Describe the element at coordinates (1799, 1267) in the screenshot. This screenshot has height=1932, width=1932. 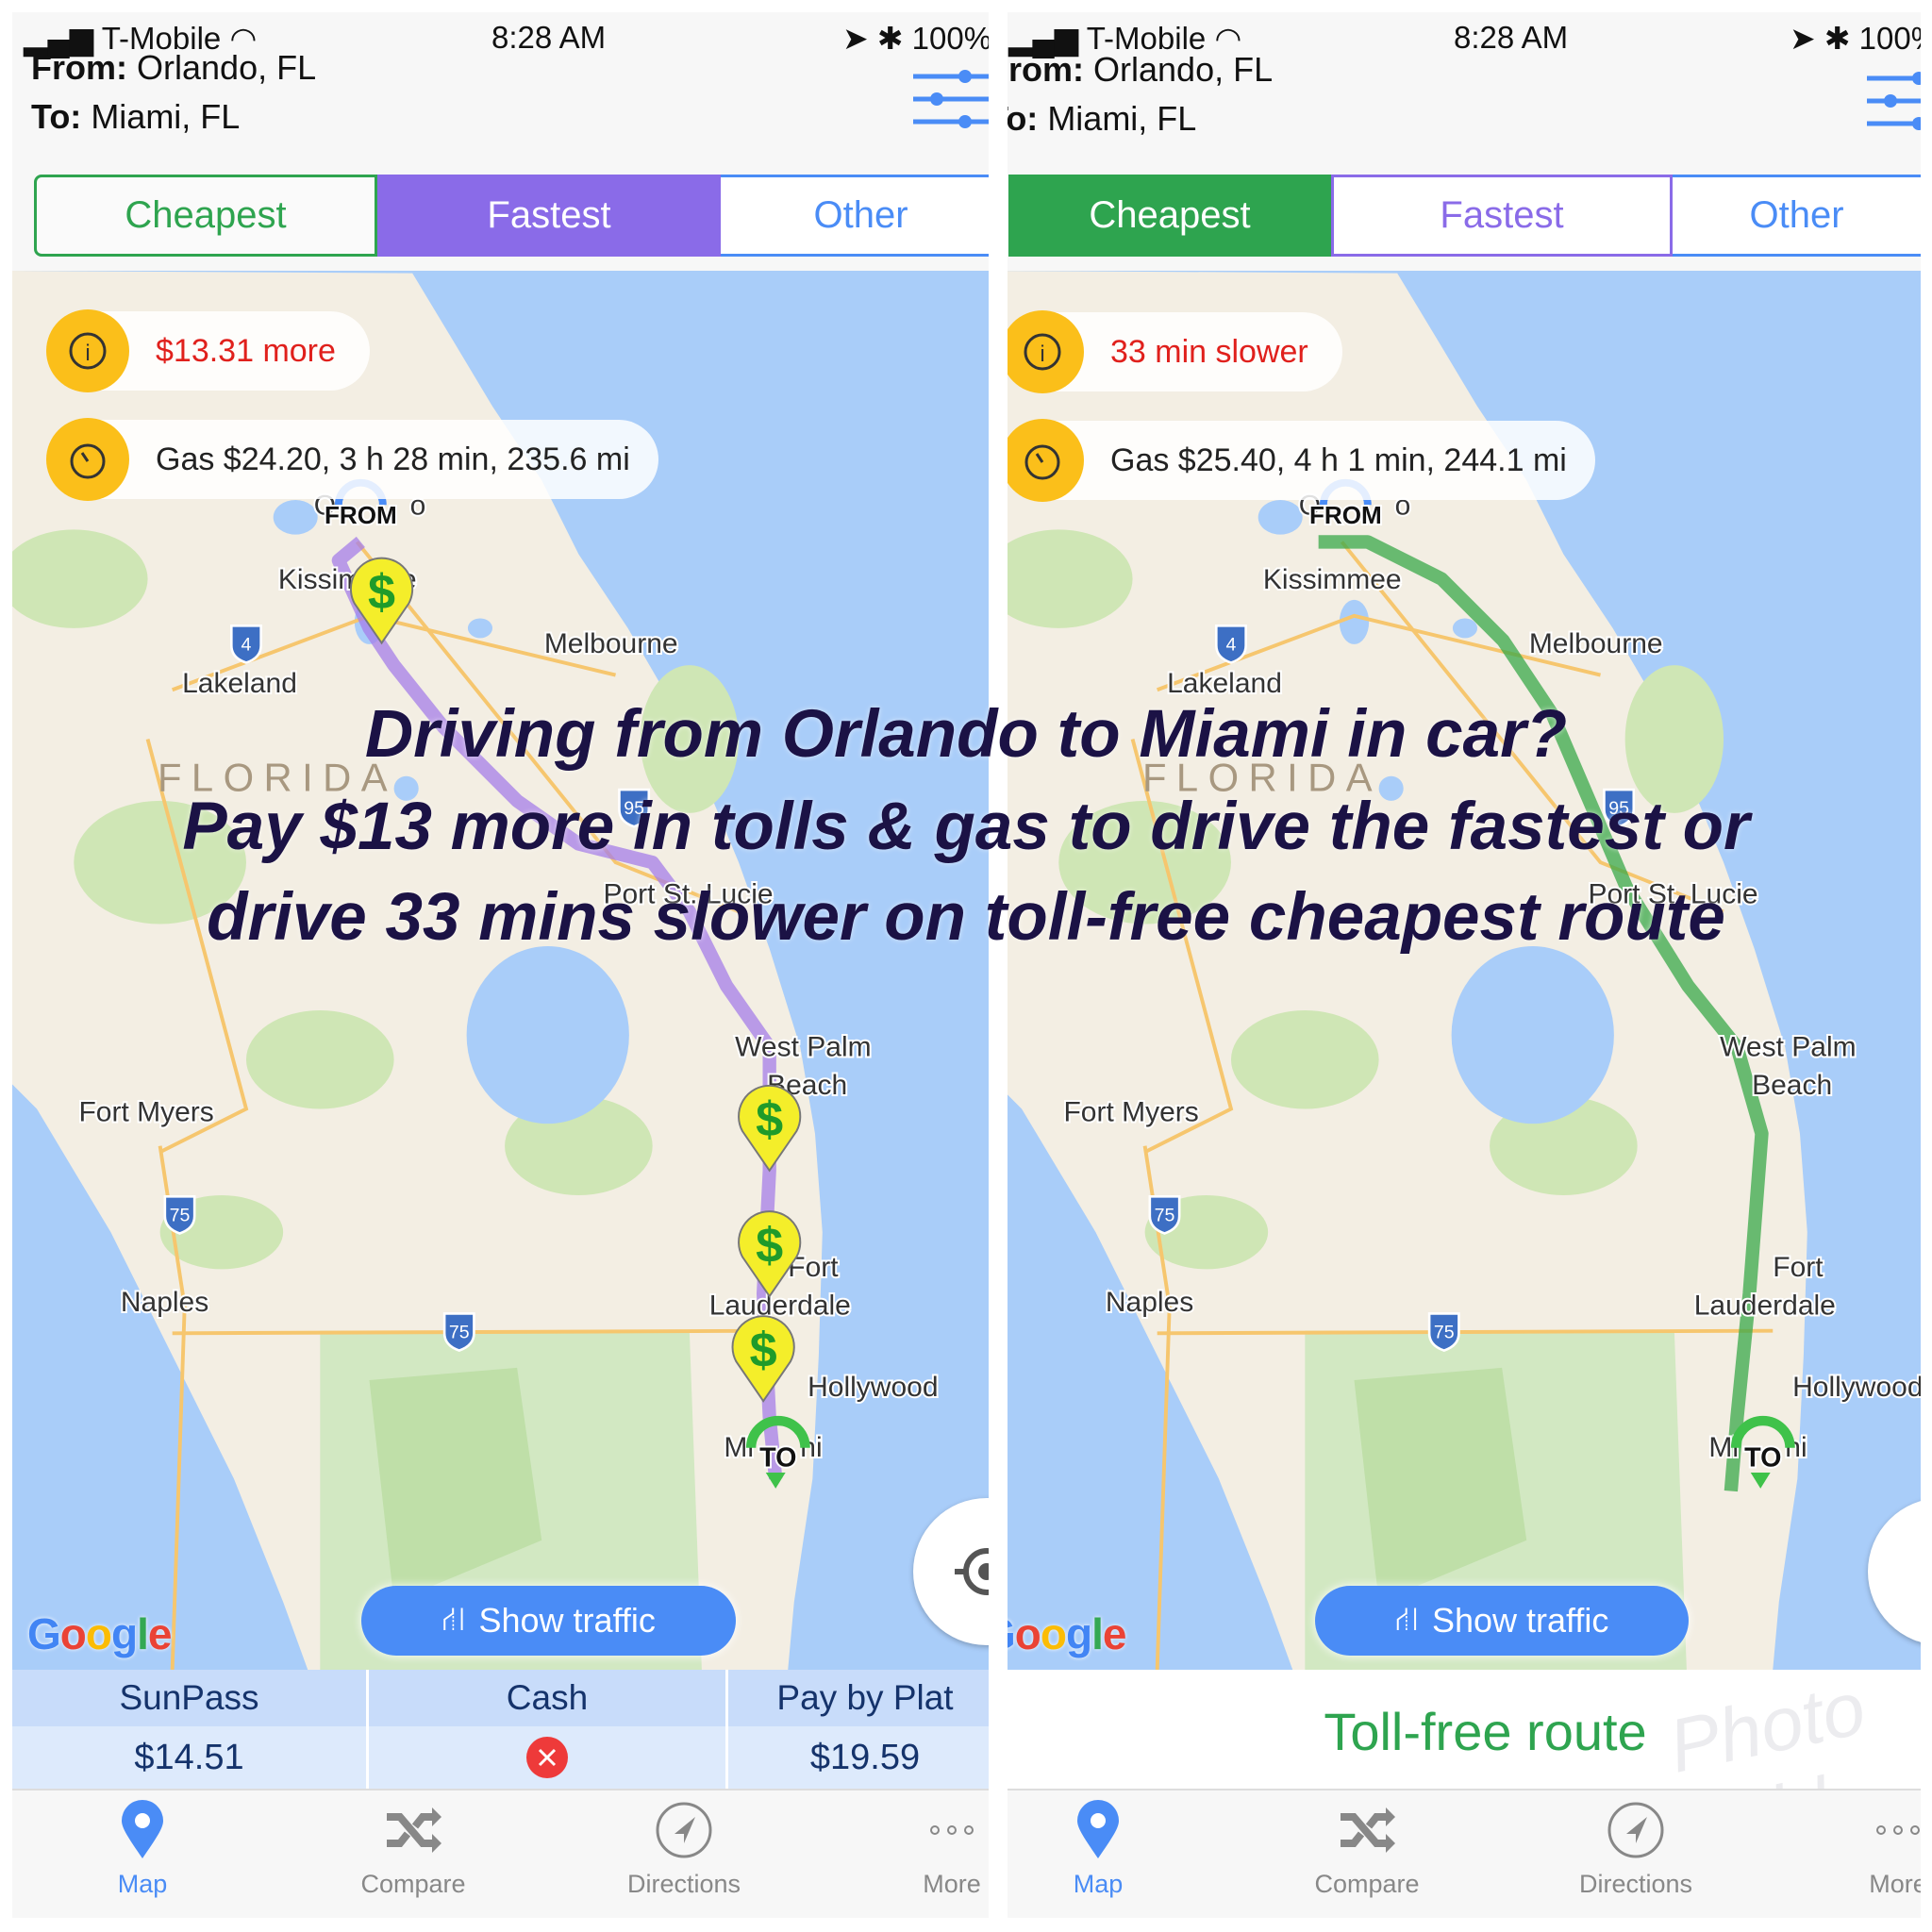
I see `city-label: Fort` at that location.